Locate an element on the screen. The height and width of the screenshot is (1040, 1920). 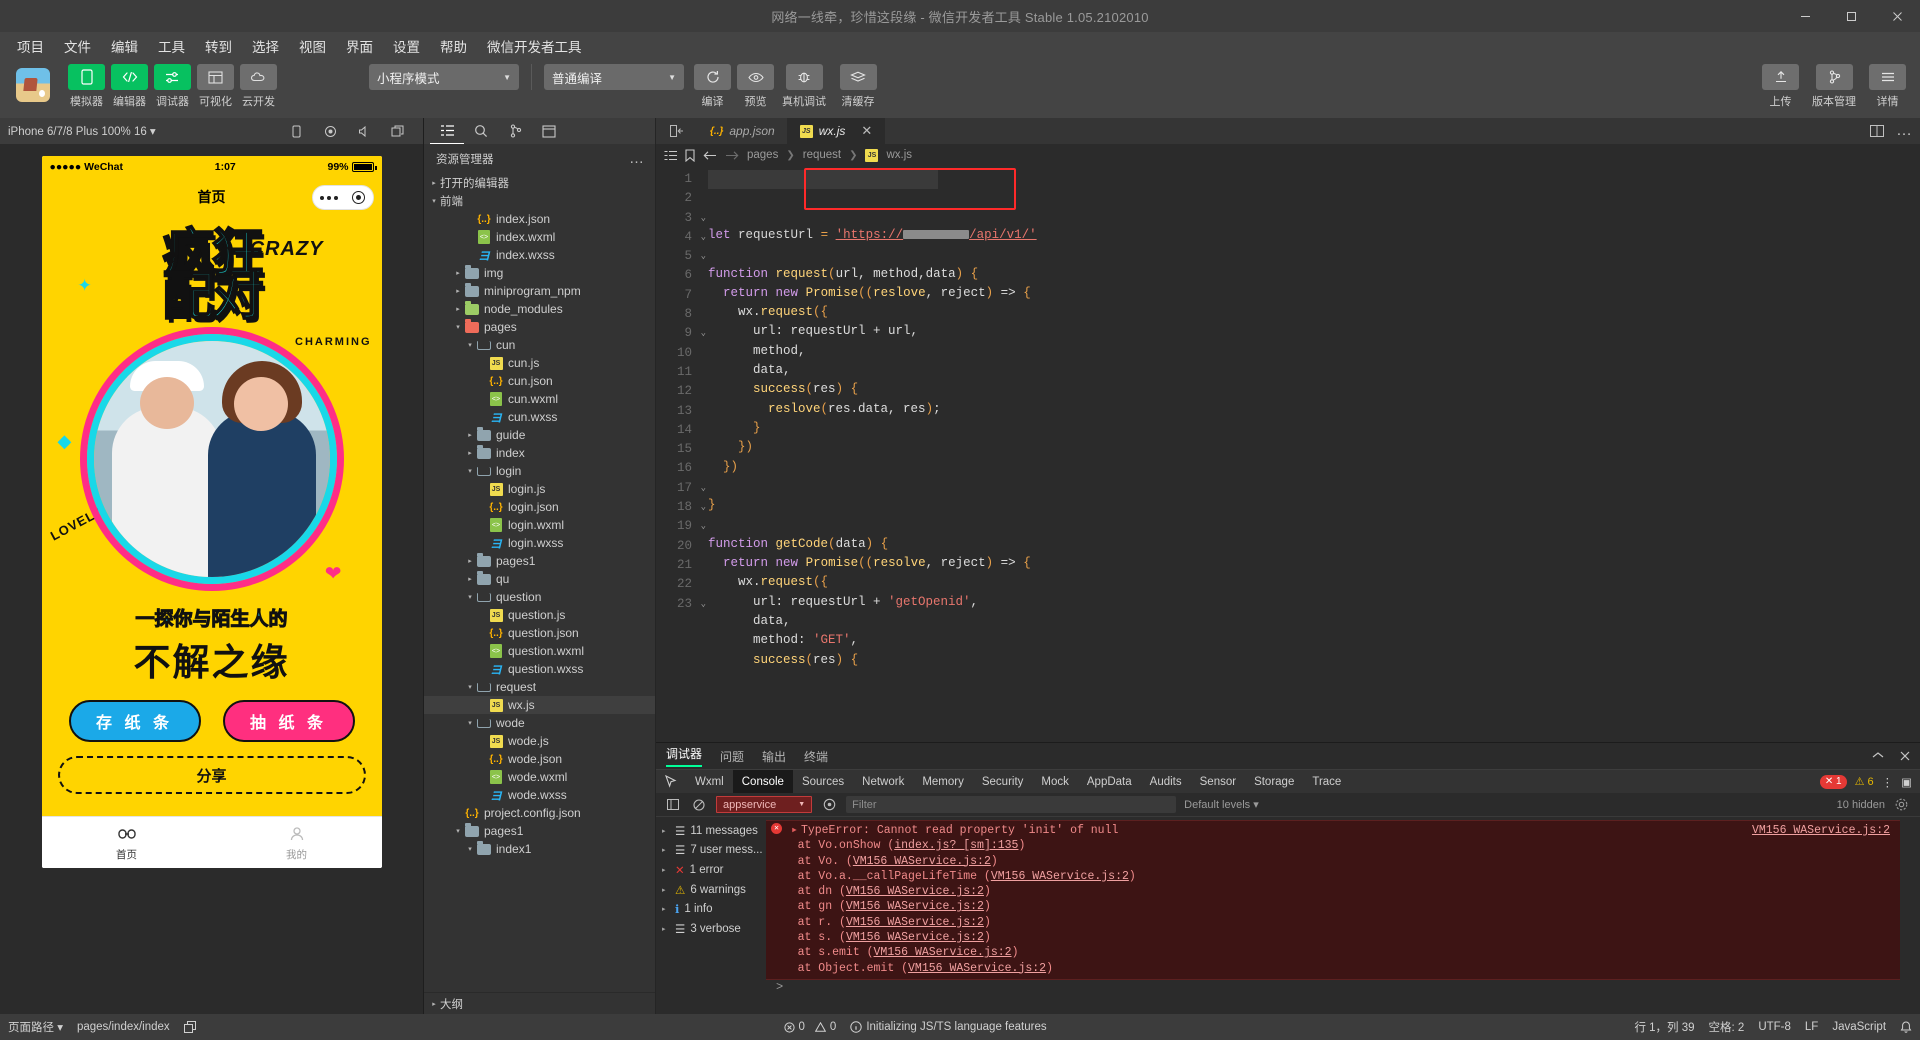
outline-toggle-icon is located at coordinates (670, 155).